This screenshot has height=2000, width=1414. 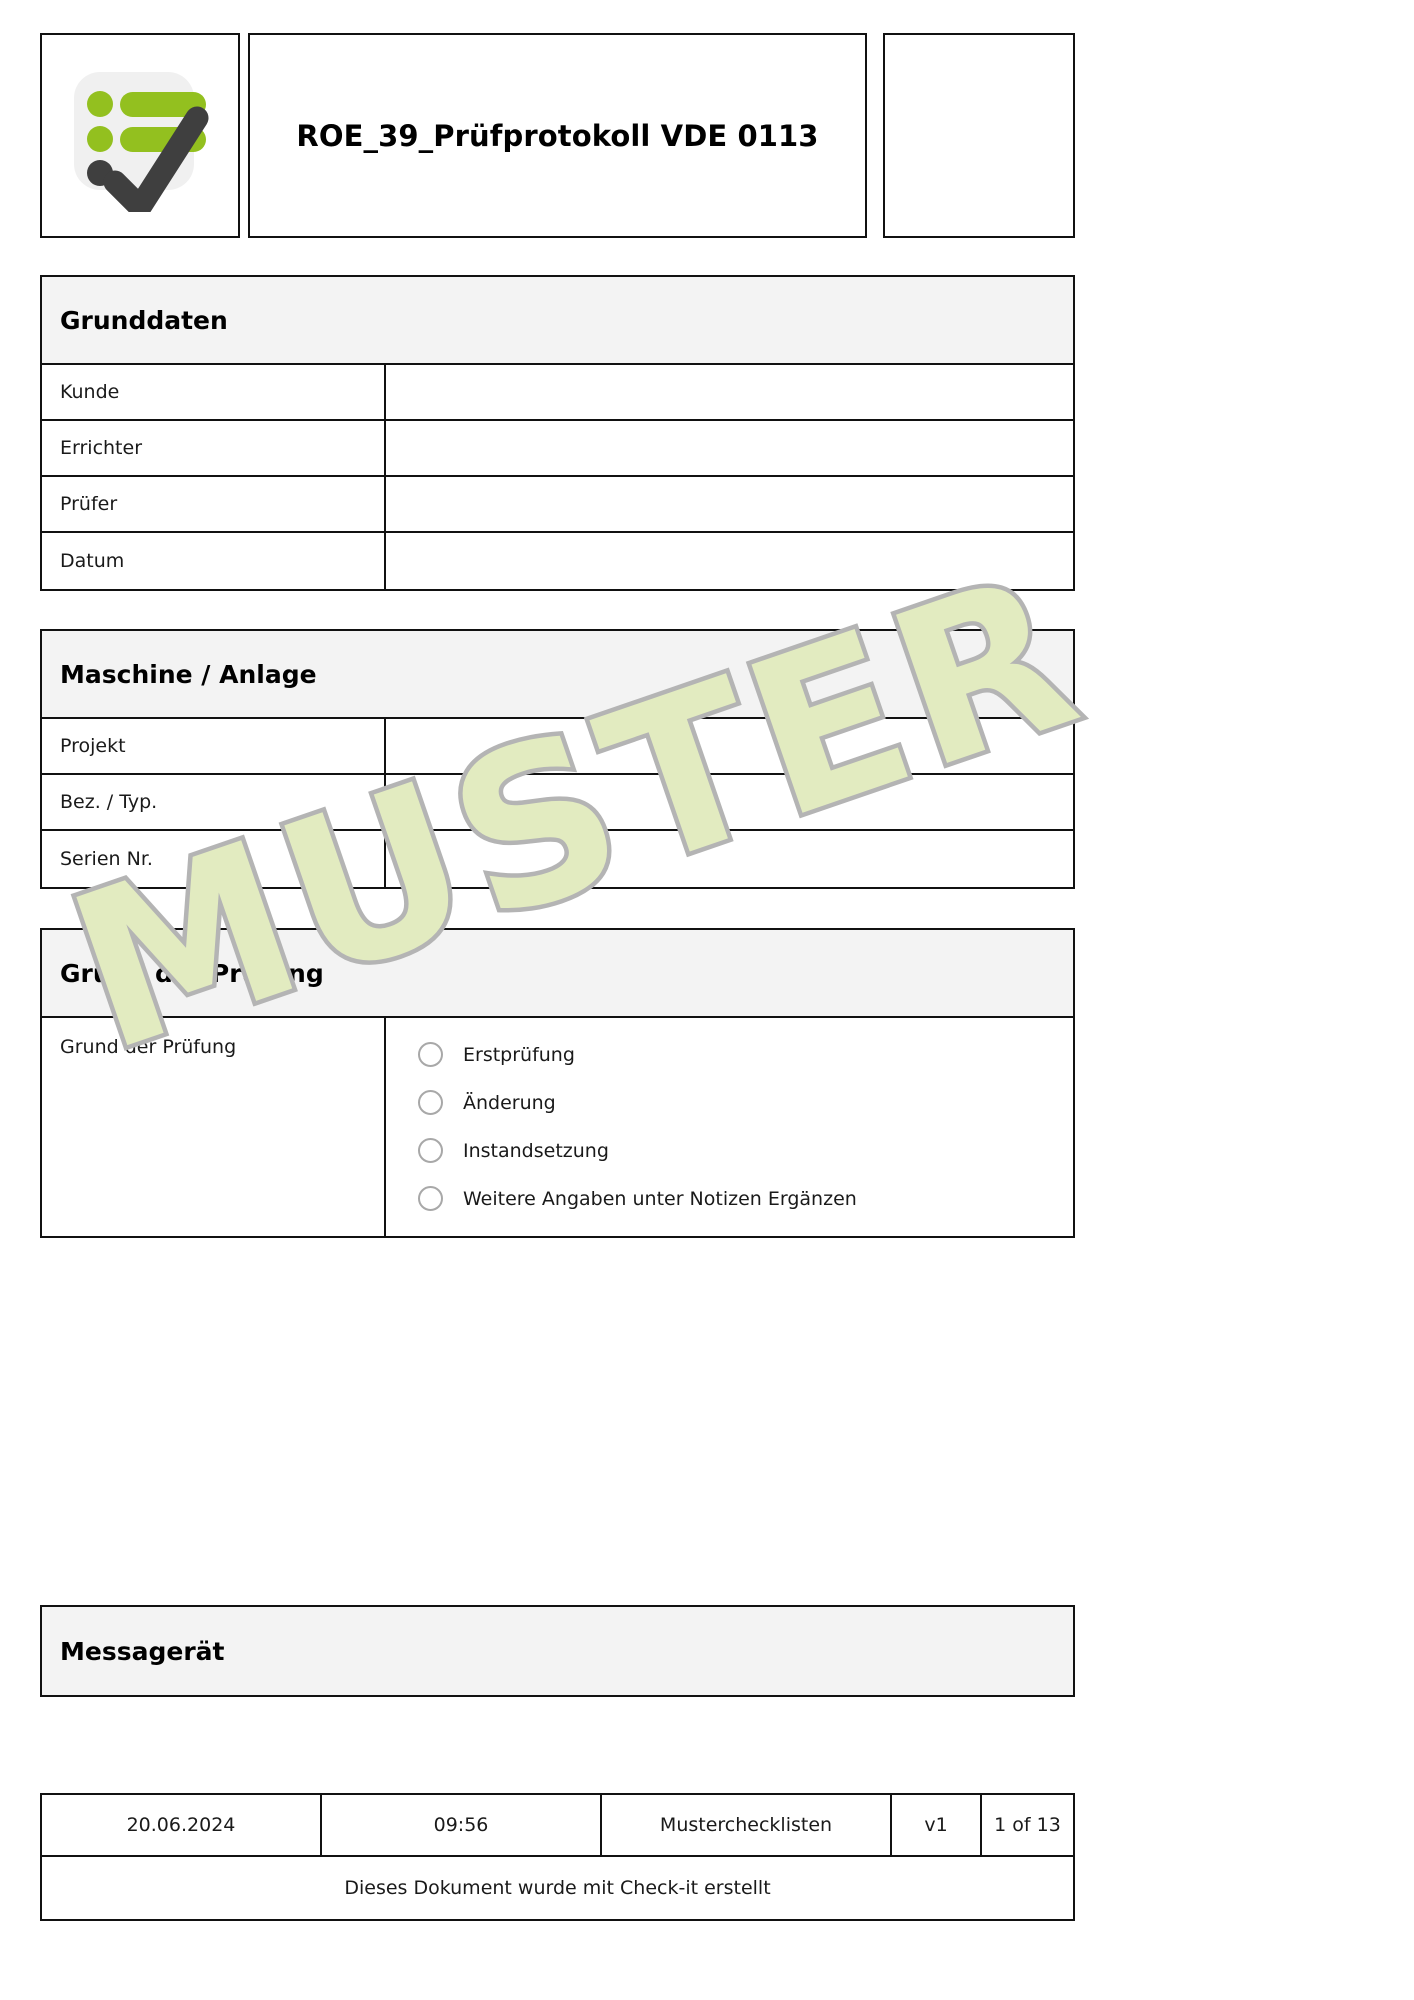 I want to click on table-row: Projekt, so click(x=557, y=747).